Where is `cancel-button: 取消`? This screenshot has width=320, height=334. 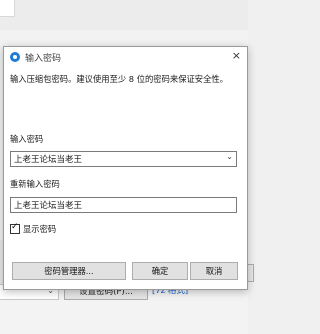 cancel-button: 取消 is located at coordinates (214, 271).